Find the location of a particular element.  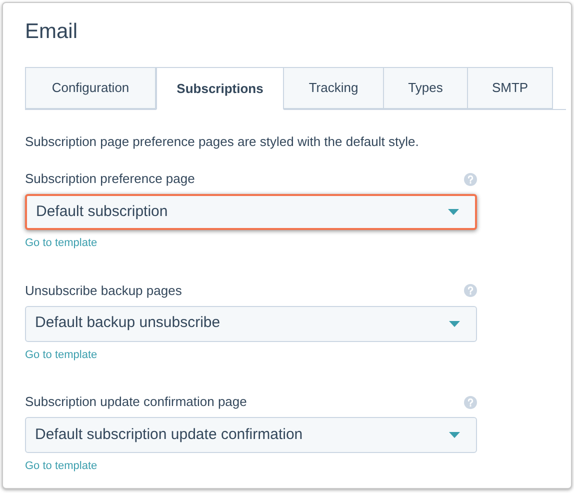

field-label: Subscription update confirmation page is located at coordinates (136, 402).